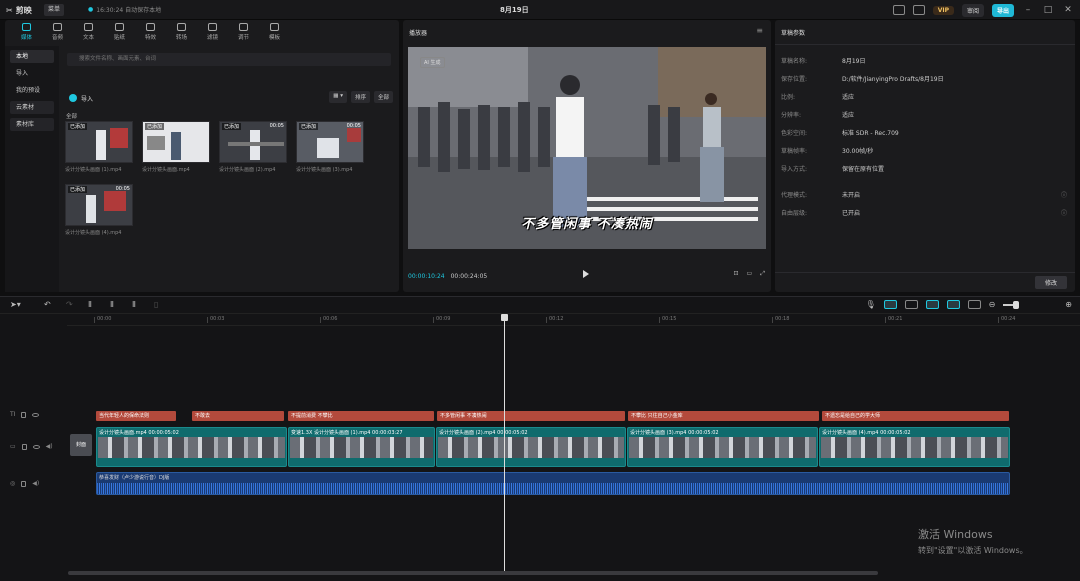  I want to click on maximize-icon: □, so click(1048, 10).